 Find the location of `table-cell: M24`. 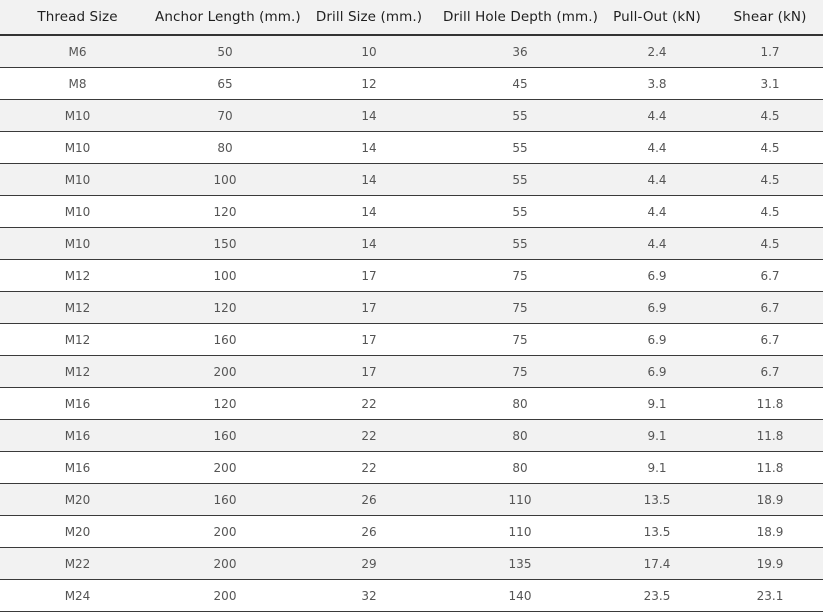

table-cell: M24 is located at coordinates (77, 595).